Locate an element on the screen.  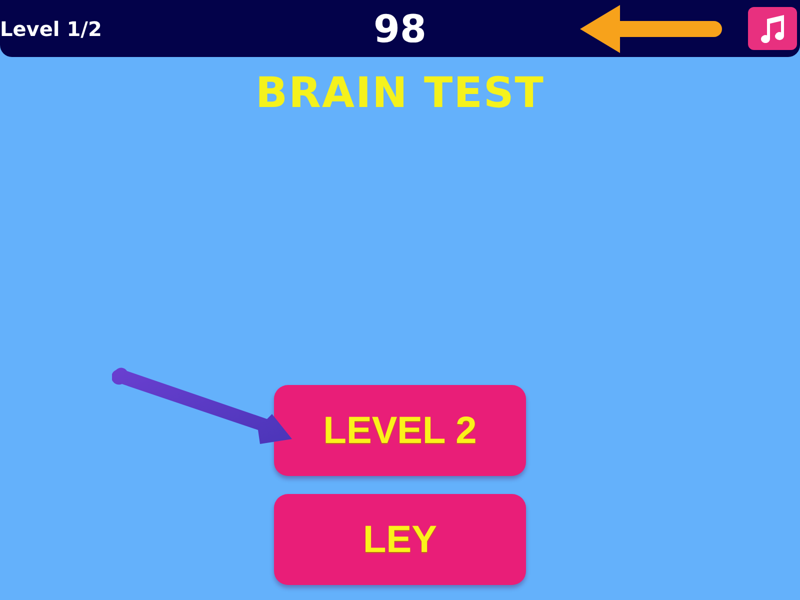
music-button is located at coordinates (772, 28).